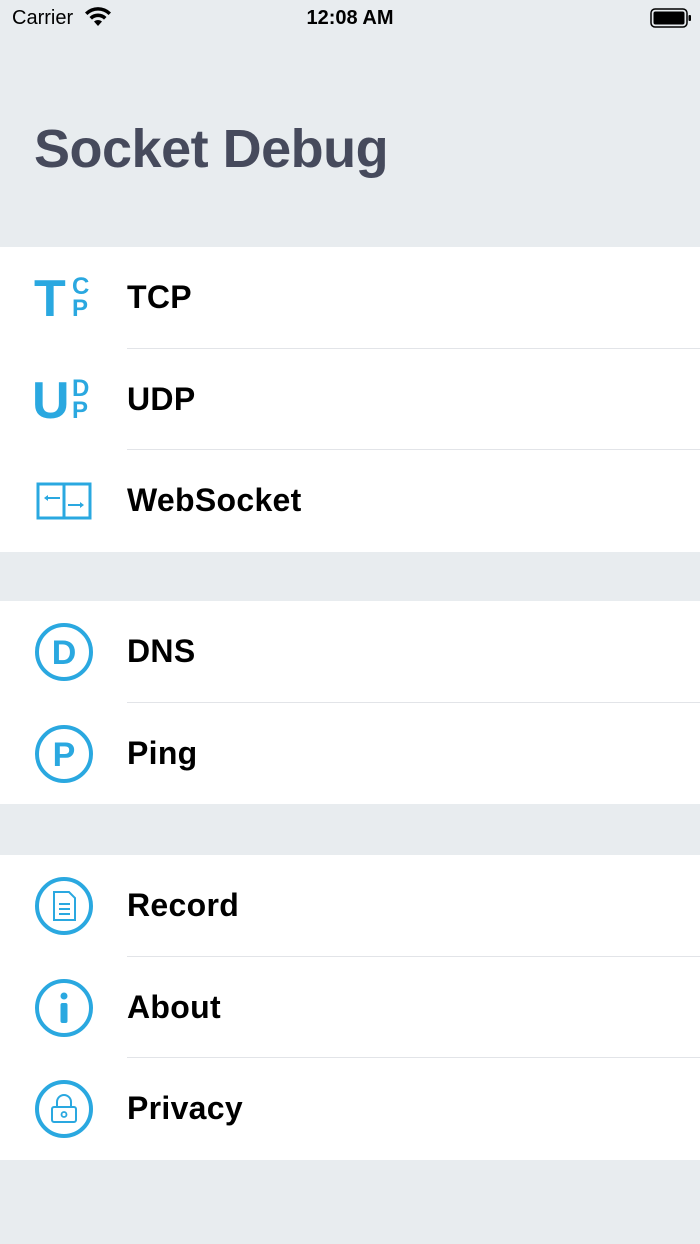 The width and height of the screenshot is (700, 1244). Describe the element at coordinates (350, 298) in the screenshot. I see `menu-item-tcp: T C P TCP` at that location.